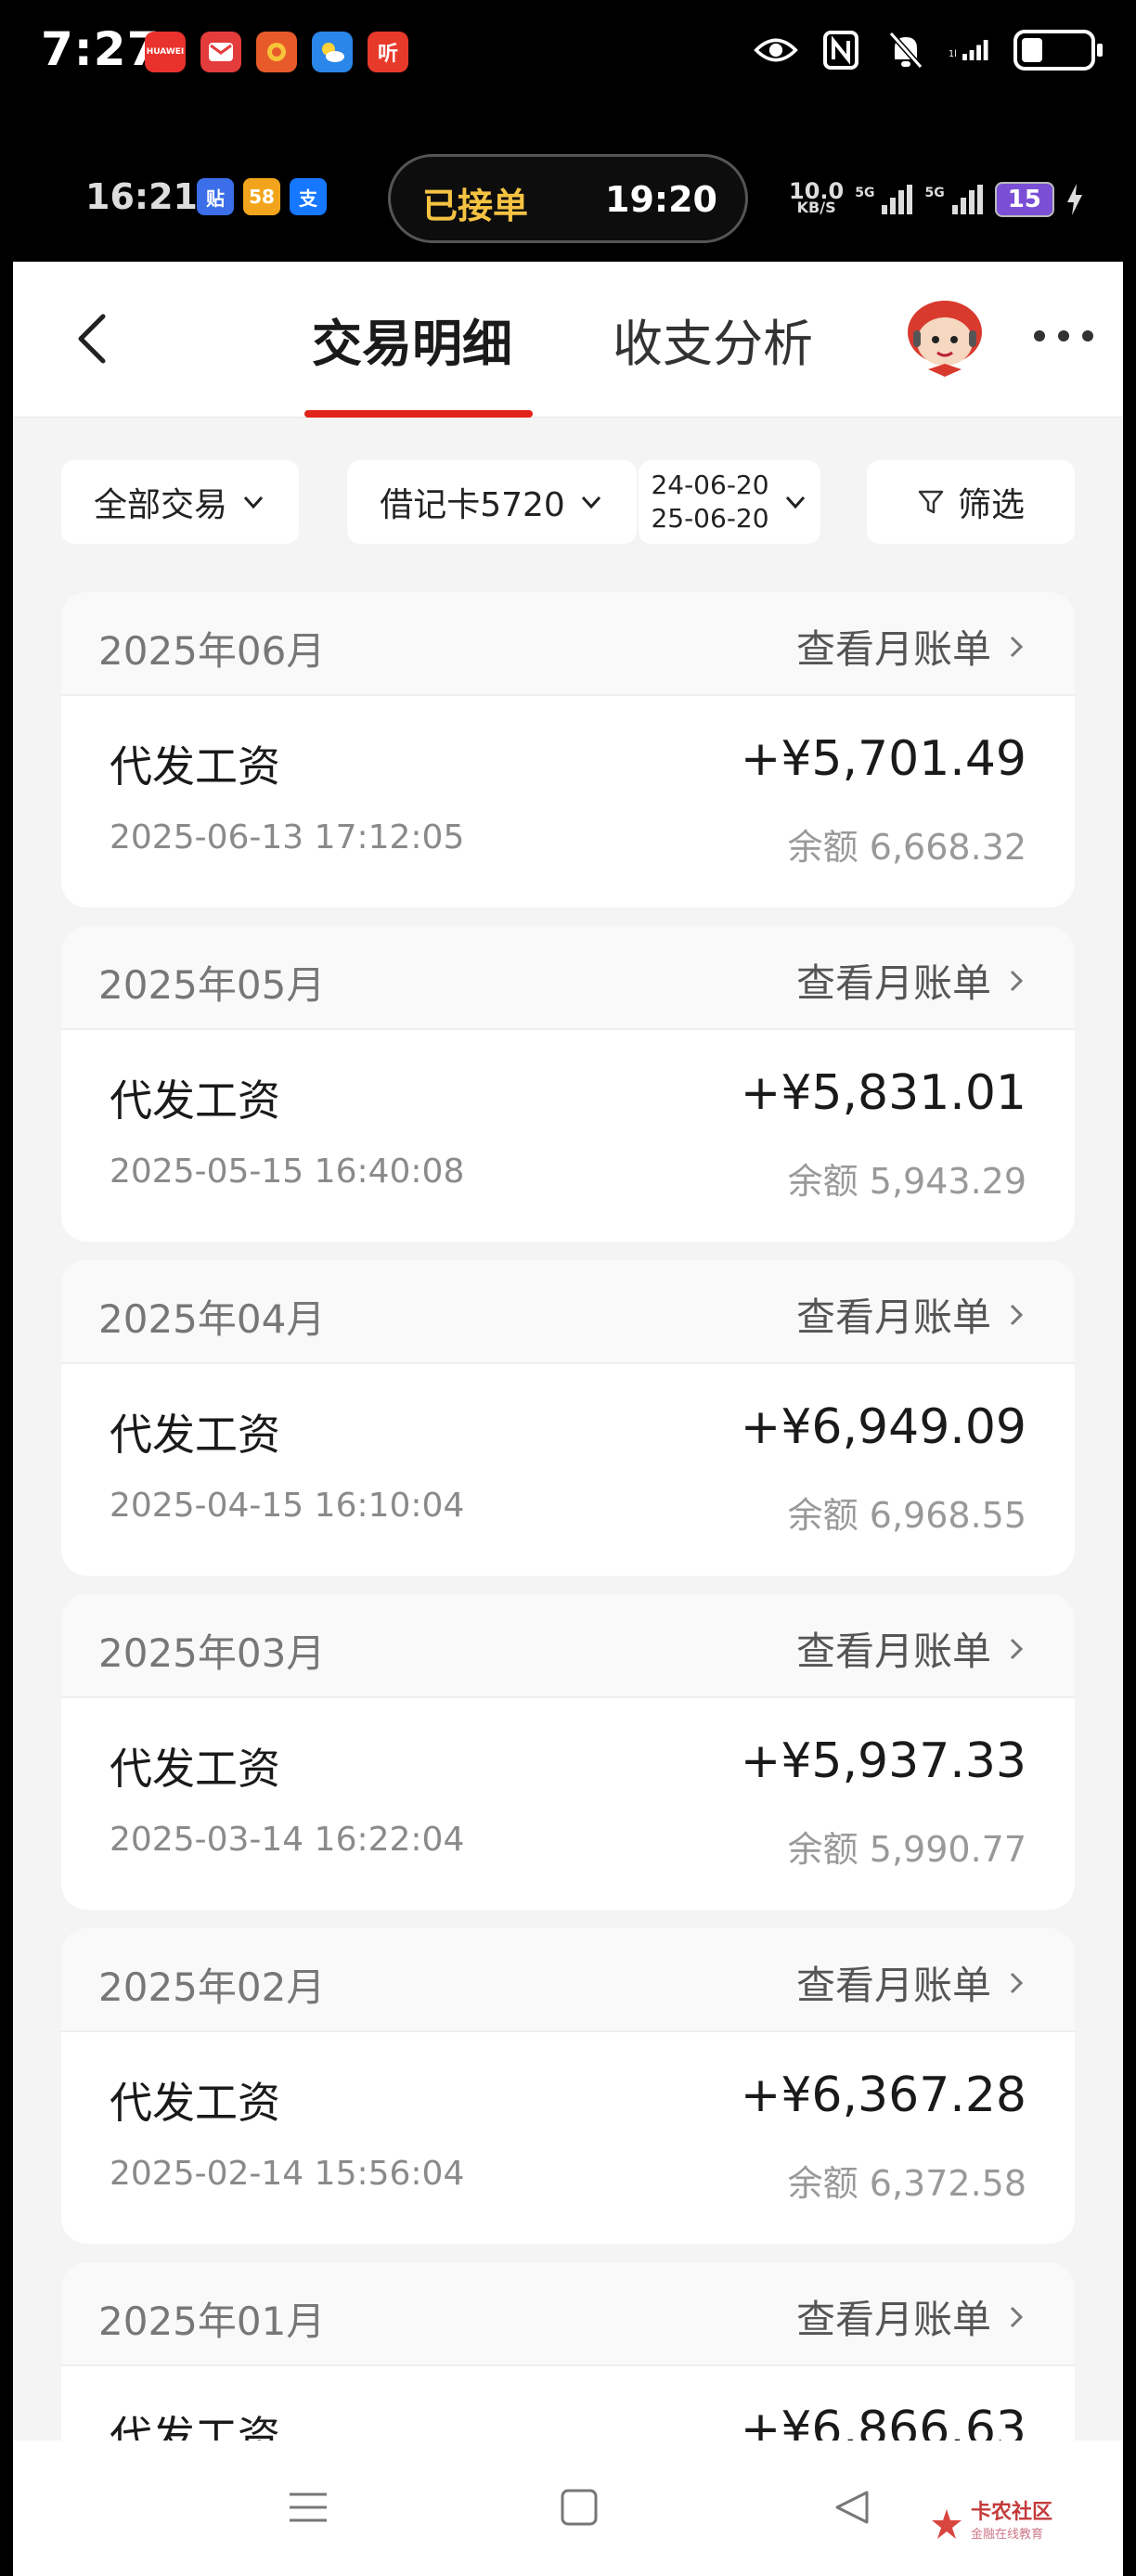 The width and height of the screenshot is (1136, 2576). I want to click on net-speed: 10.0 KB/S, so click(817, 197).